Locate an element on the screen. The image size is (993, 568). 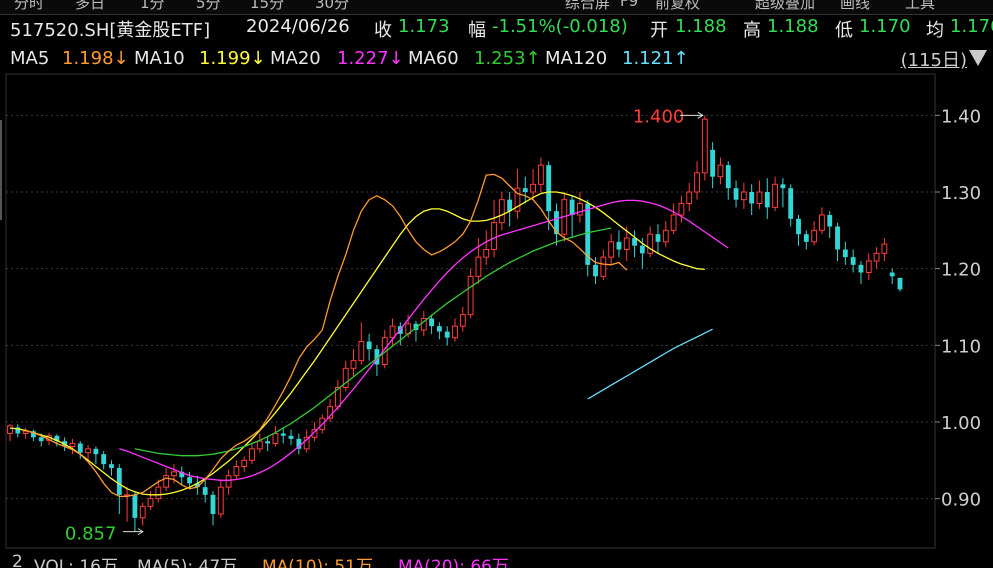
high-annotation: 1.400 is located at coordinates (659, 116).